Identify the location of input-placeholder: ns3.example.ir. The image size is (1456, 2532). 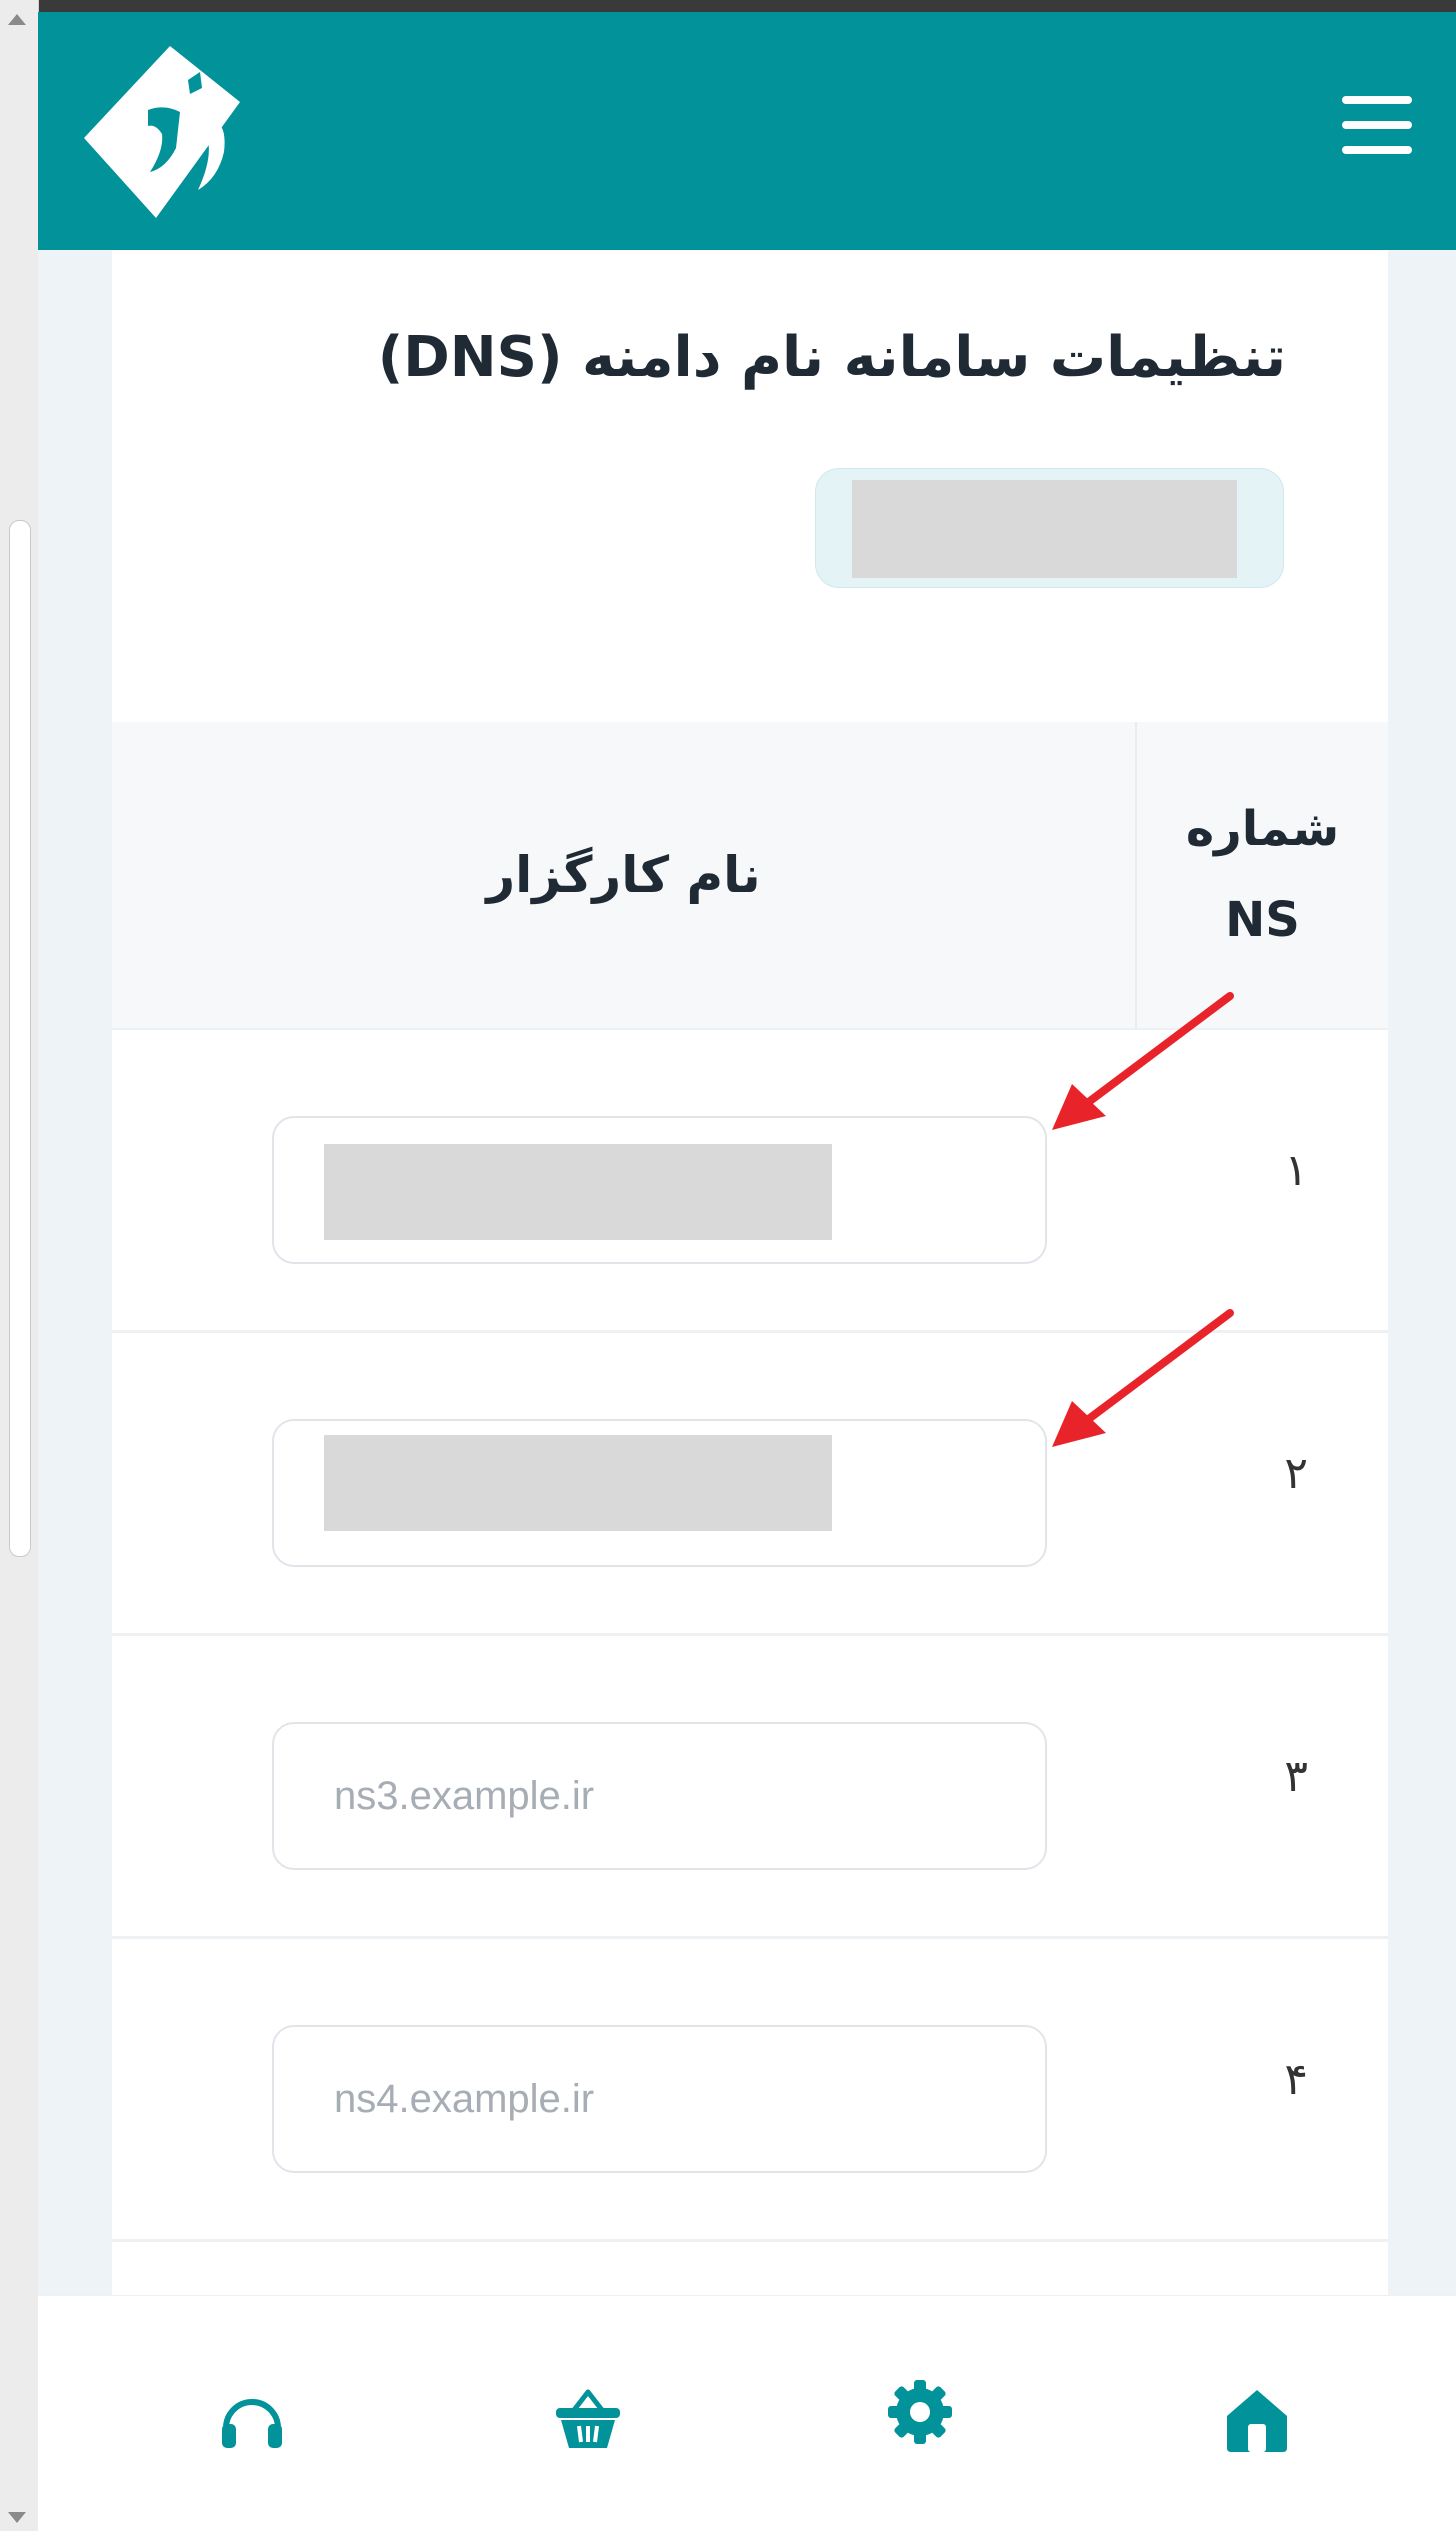
(464, 1795).